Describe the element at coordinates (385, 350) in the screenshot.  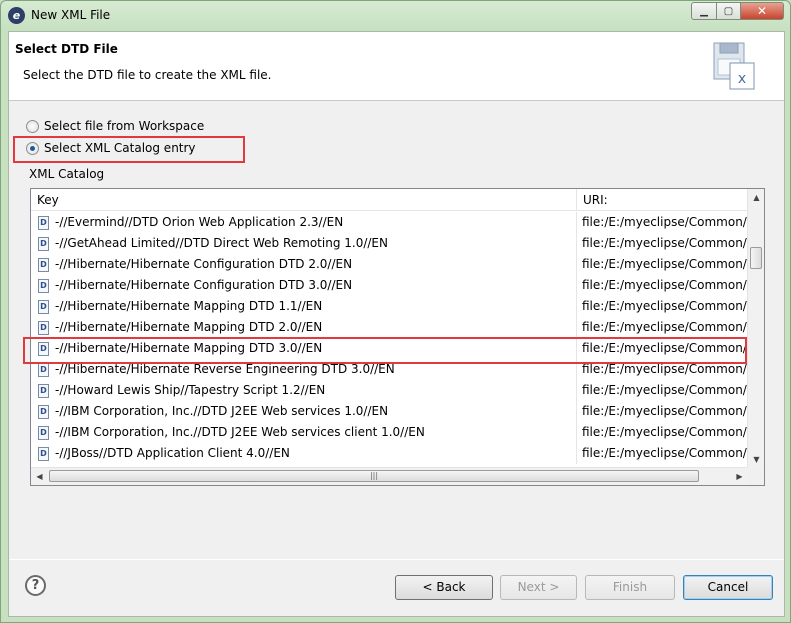
I see `selected-row-highlight` at that location.